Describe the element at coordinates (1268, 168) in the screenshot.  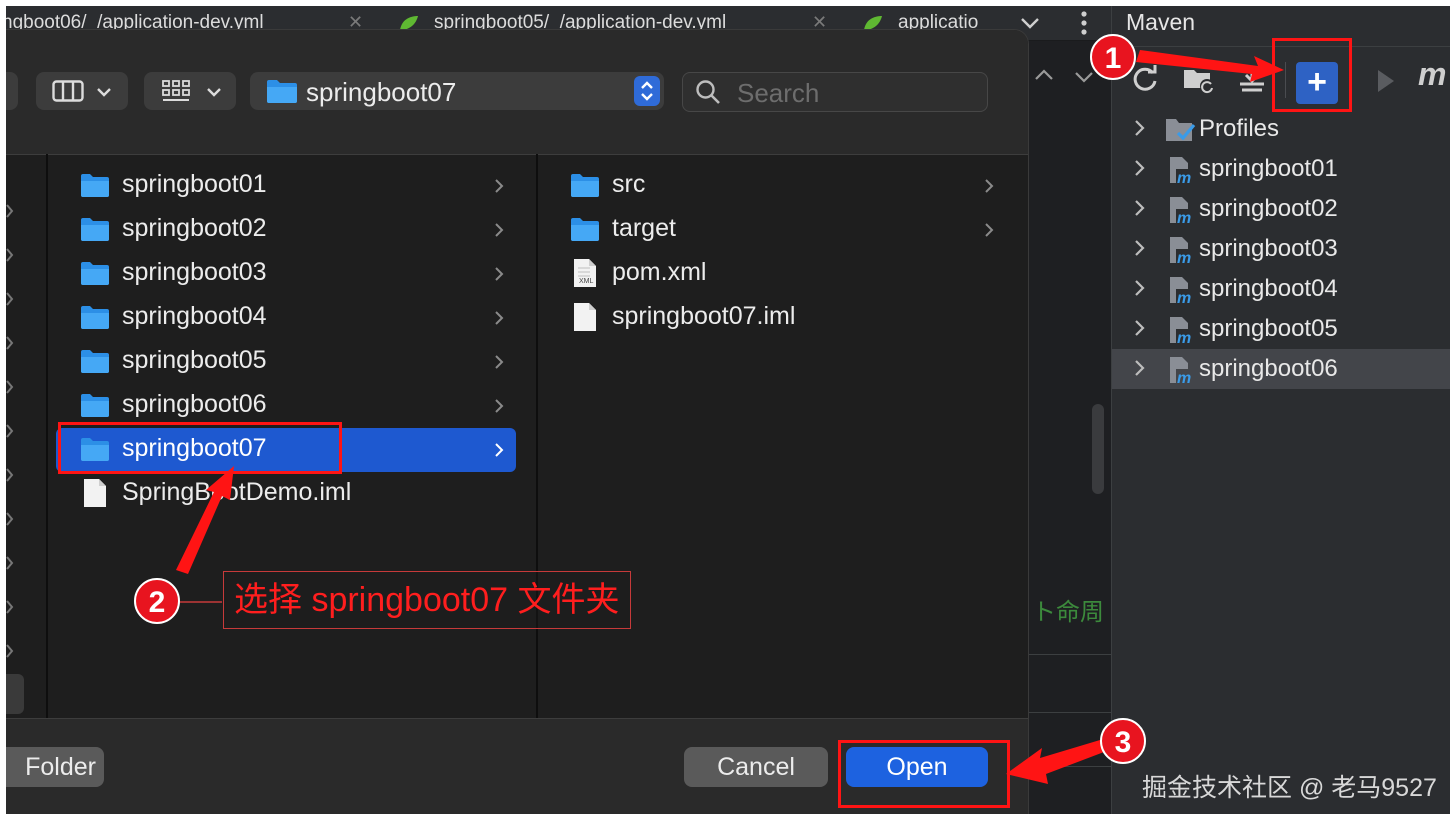
I see `maven-tree-label: springboot01` at that location.